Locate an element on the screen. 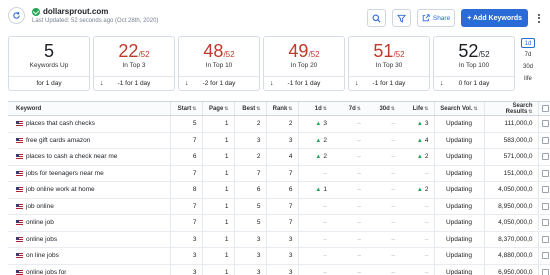 This screenshot has height=275, width=550. change-1d-cell: ▲ 2 is located at coordinates (314, 140).